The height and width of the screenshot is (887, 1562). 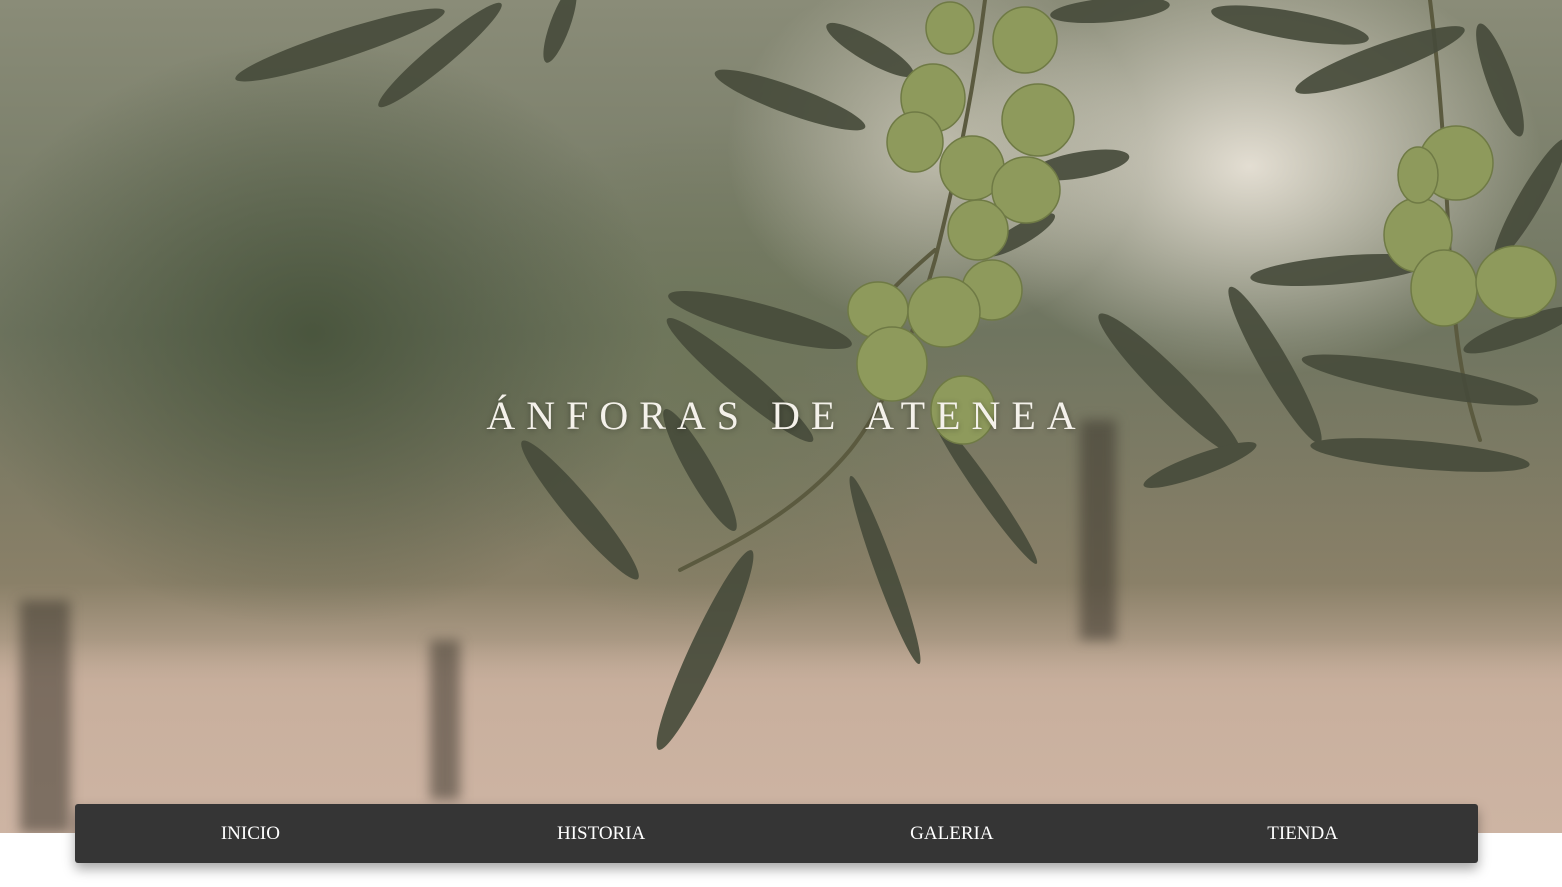 What do you see at coordinates (601, 833) in the screenshot?
I see `nav-item-historia: HISTORIA` at bounding box center [601, 833].